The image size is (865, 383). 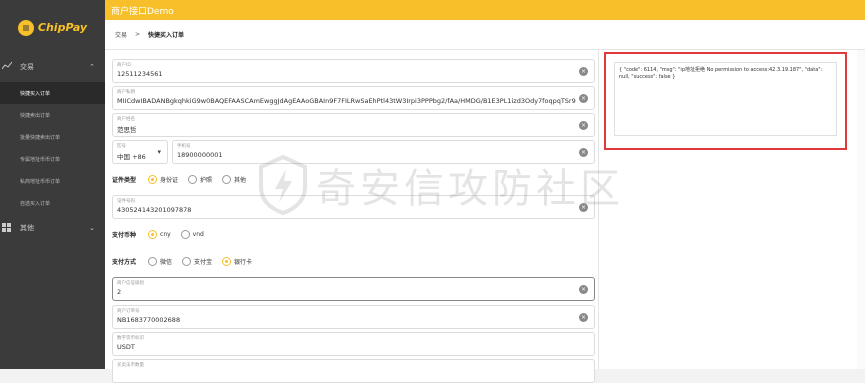 I want to click on sidebar-item-batch-sell: 批量快捷卖出订单, so click(x=52, y=137).